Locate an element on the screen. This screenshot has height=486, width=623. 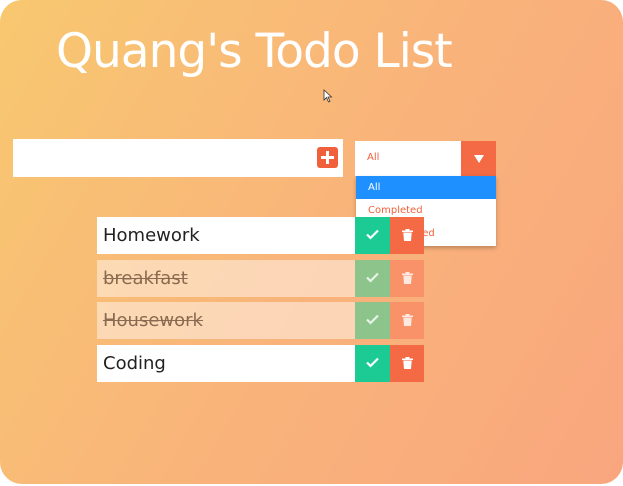
filter-option-all: All is located at coordinates (426, 187).